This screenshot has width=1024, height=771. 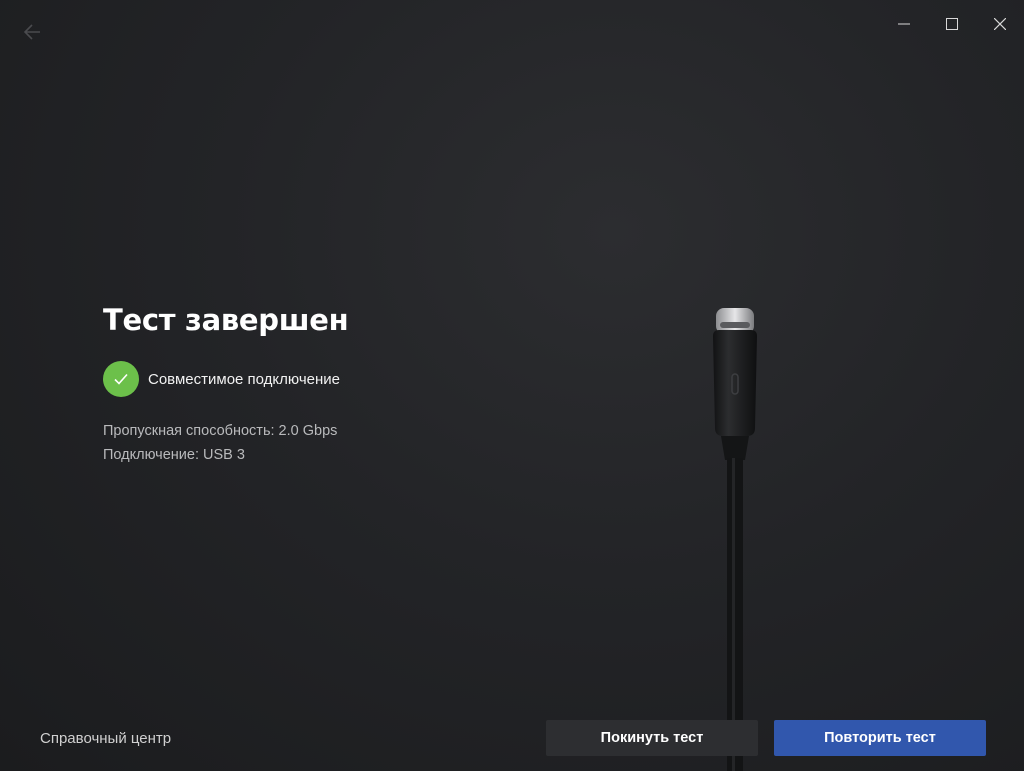 I want to click on connection-type-text: Подключение: USB 3, so click(x=174, y=455).